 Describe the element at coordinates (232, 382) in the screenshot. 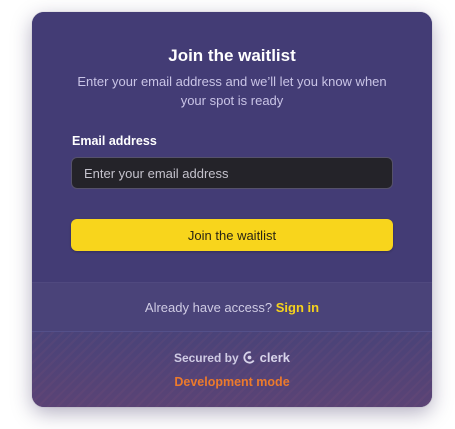

I see `development-mode-badge: Development mode` at that location.